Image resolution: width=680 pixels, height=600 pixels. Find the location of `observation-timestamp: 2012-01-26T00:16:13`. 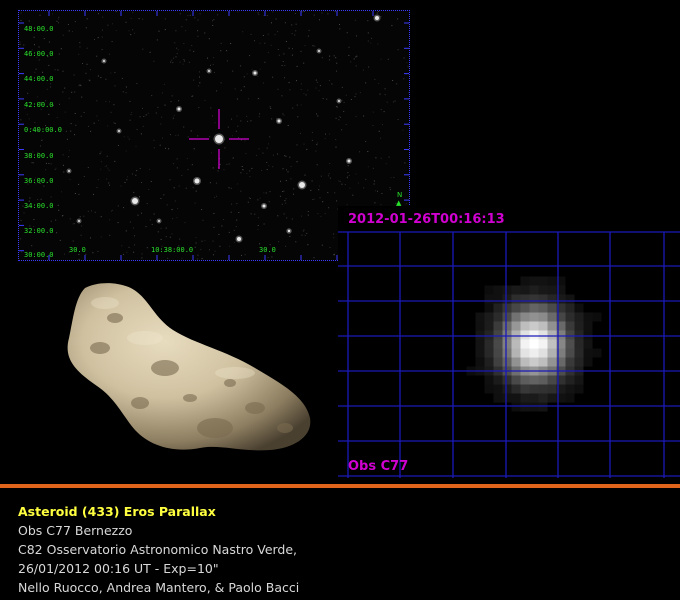

observation-timestamp: 2012-01-26T00:16:13 is located at coordinates (426, 219).